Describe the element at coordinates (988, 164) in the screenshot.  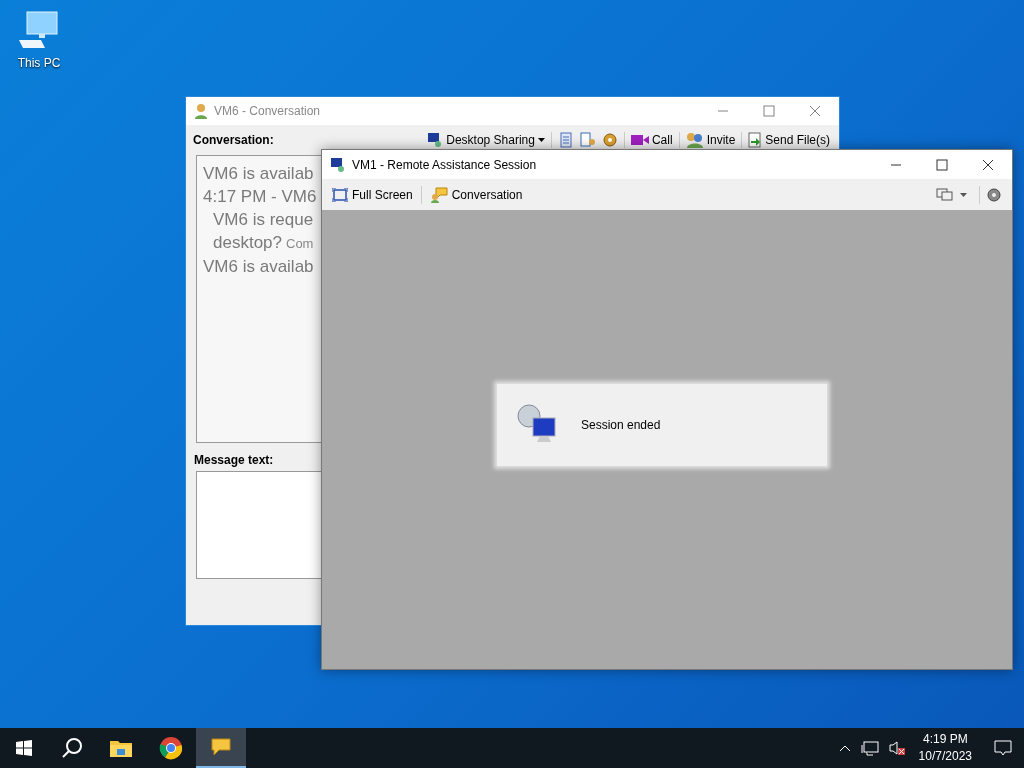
I see `close-icon` at that location.